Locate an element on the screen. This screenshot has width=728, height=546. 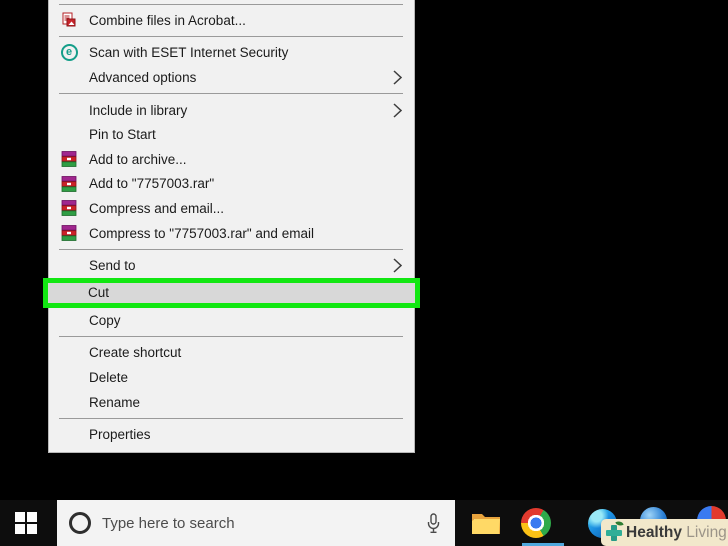
cortana-circle-icon is located at coordinates (80, 523).